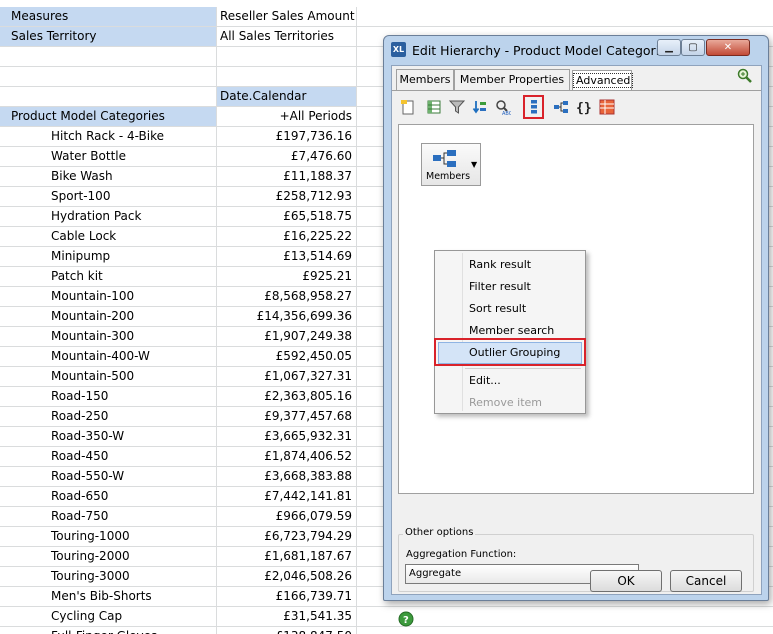 The height and width of the screenshot is (634, 773). Describe the element at coordinates (474, 164) in the screenshot. I see `chevron-down-icon: ▼` at that location.